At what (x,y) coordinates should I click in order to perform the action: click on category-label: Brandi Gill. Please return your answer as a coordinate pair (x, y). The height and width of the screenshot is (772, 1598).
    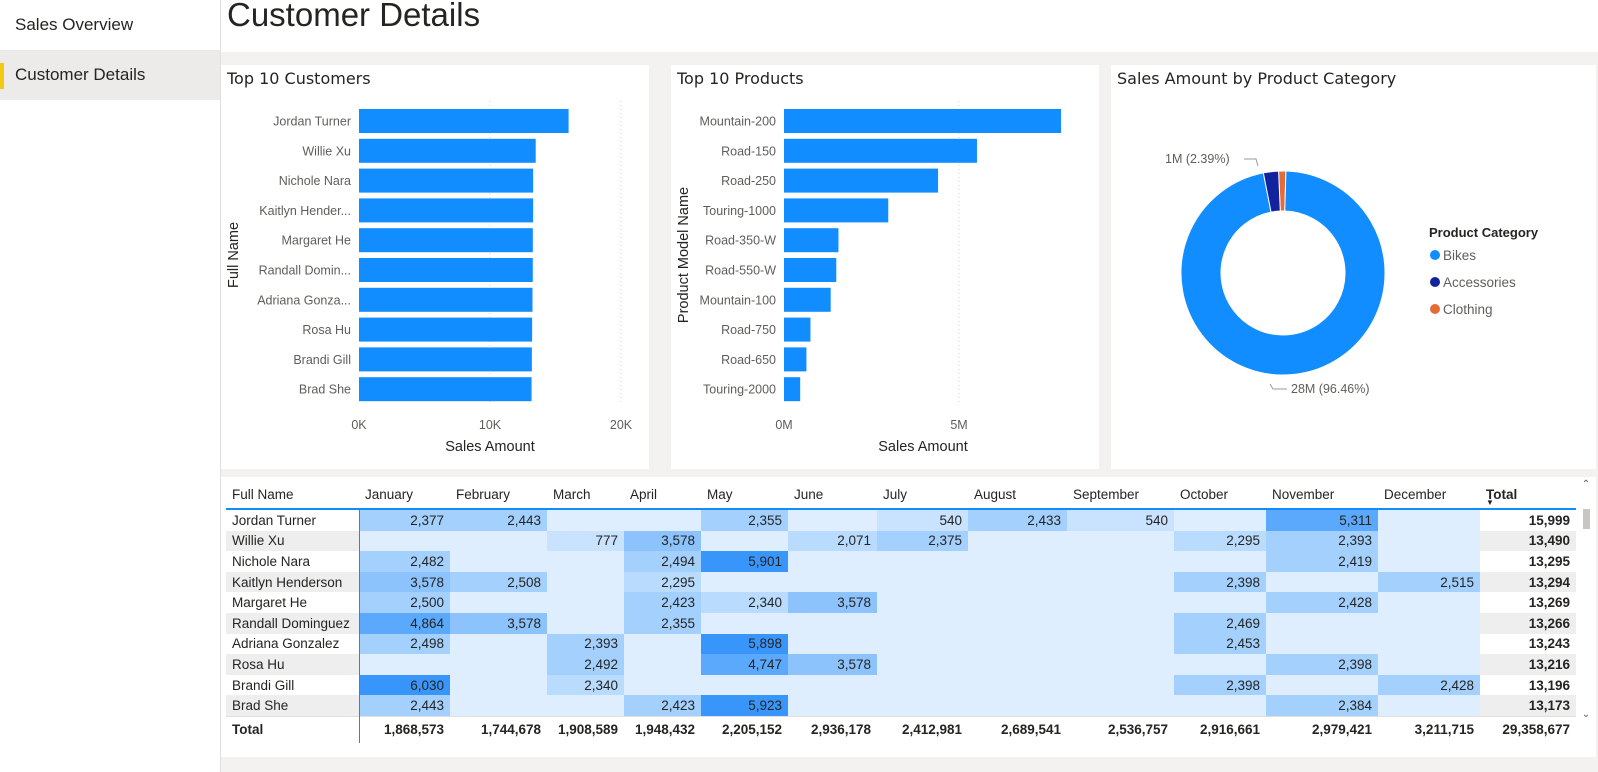
    Looking at the image, I should click on (322, 360).